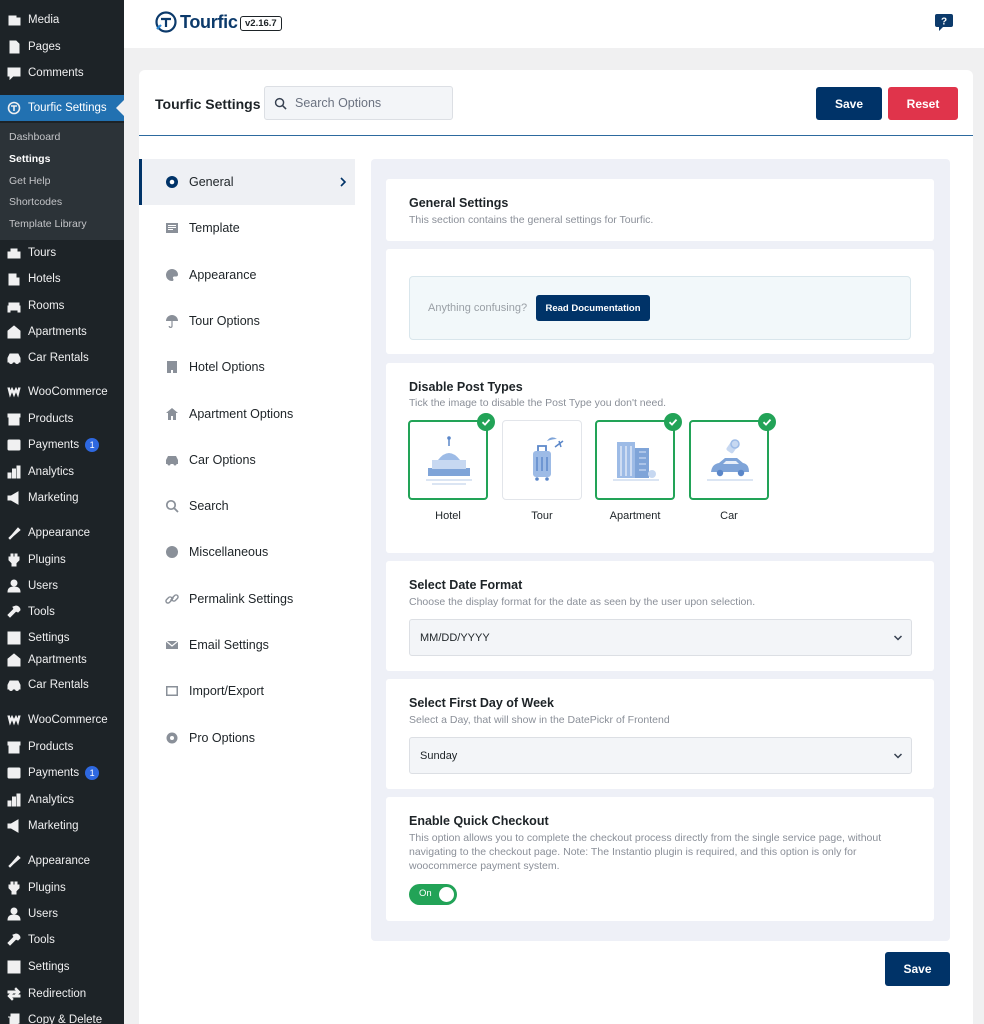 This screenshot has width=984, height=1024. Describe the element at coordinates (53, 498) in the screenshot. I see `wp-menu-label: Marketing` at that location.